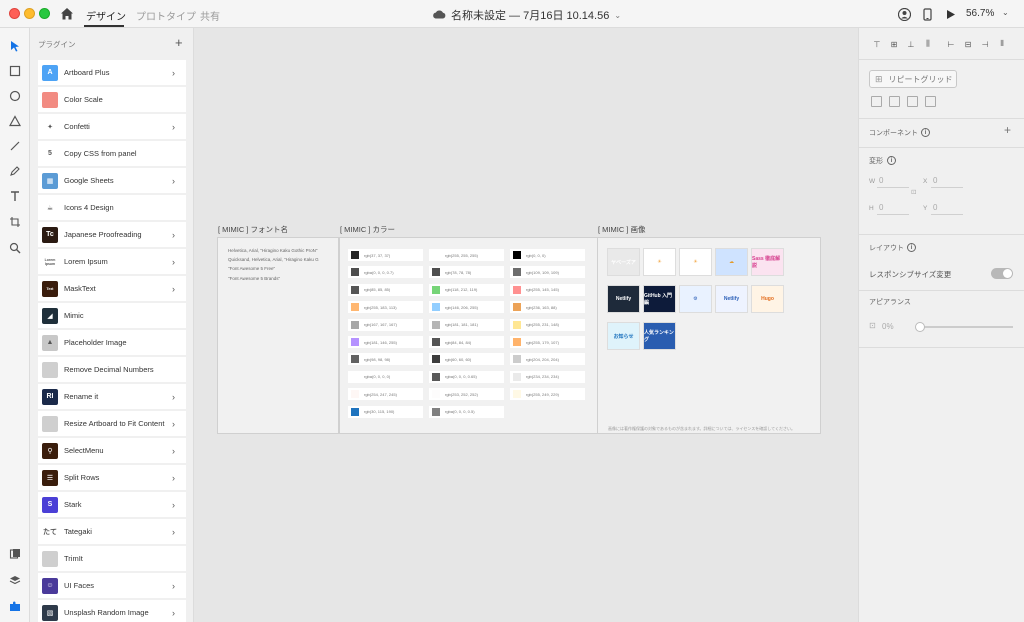 The width and height of the screenshot is (1024, 622). What do you see at coordinates (15, 121) in the screenshot?
I see `polygon-tool-icon` at bounding box center [15, 121].